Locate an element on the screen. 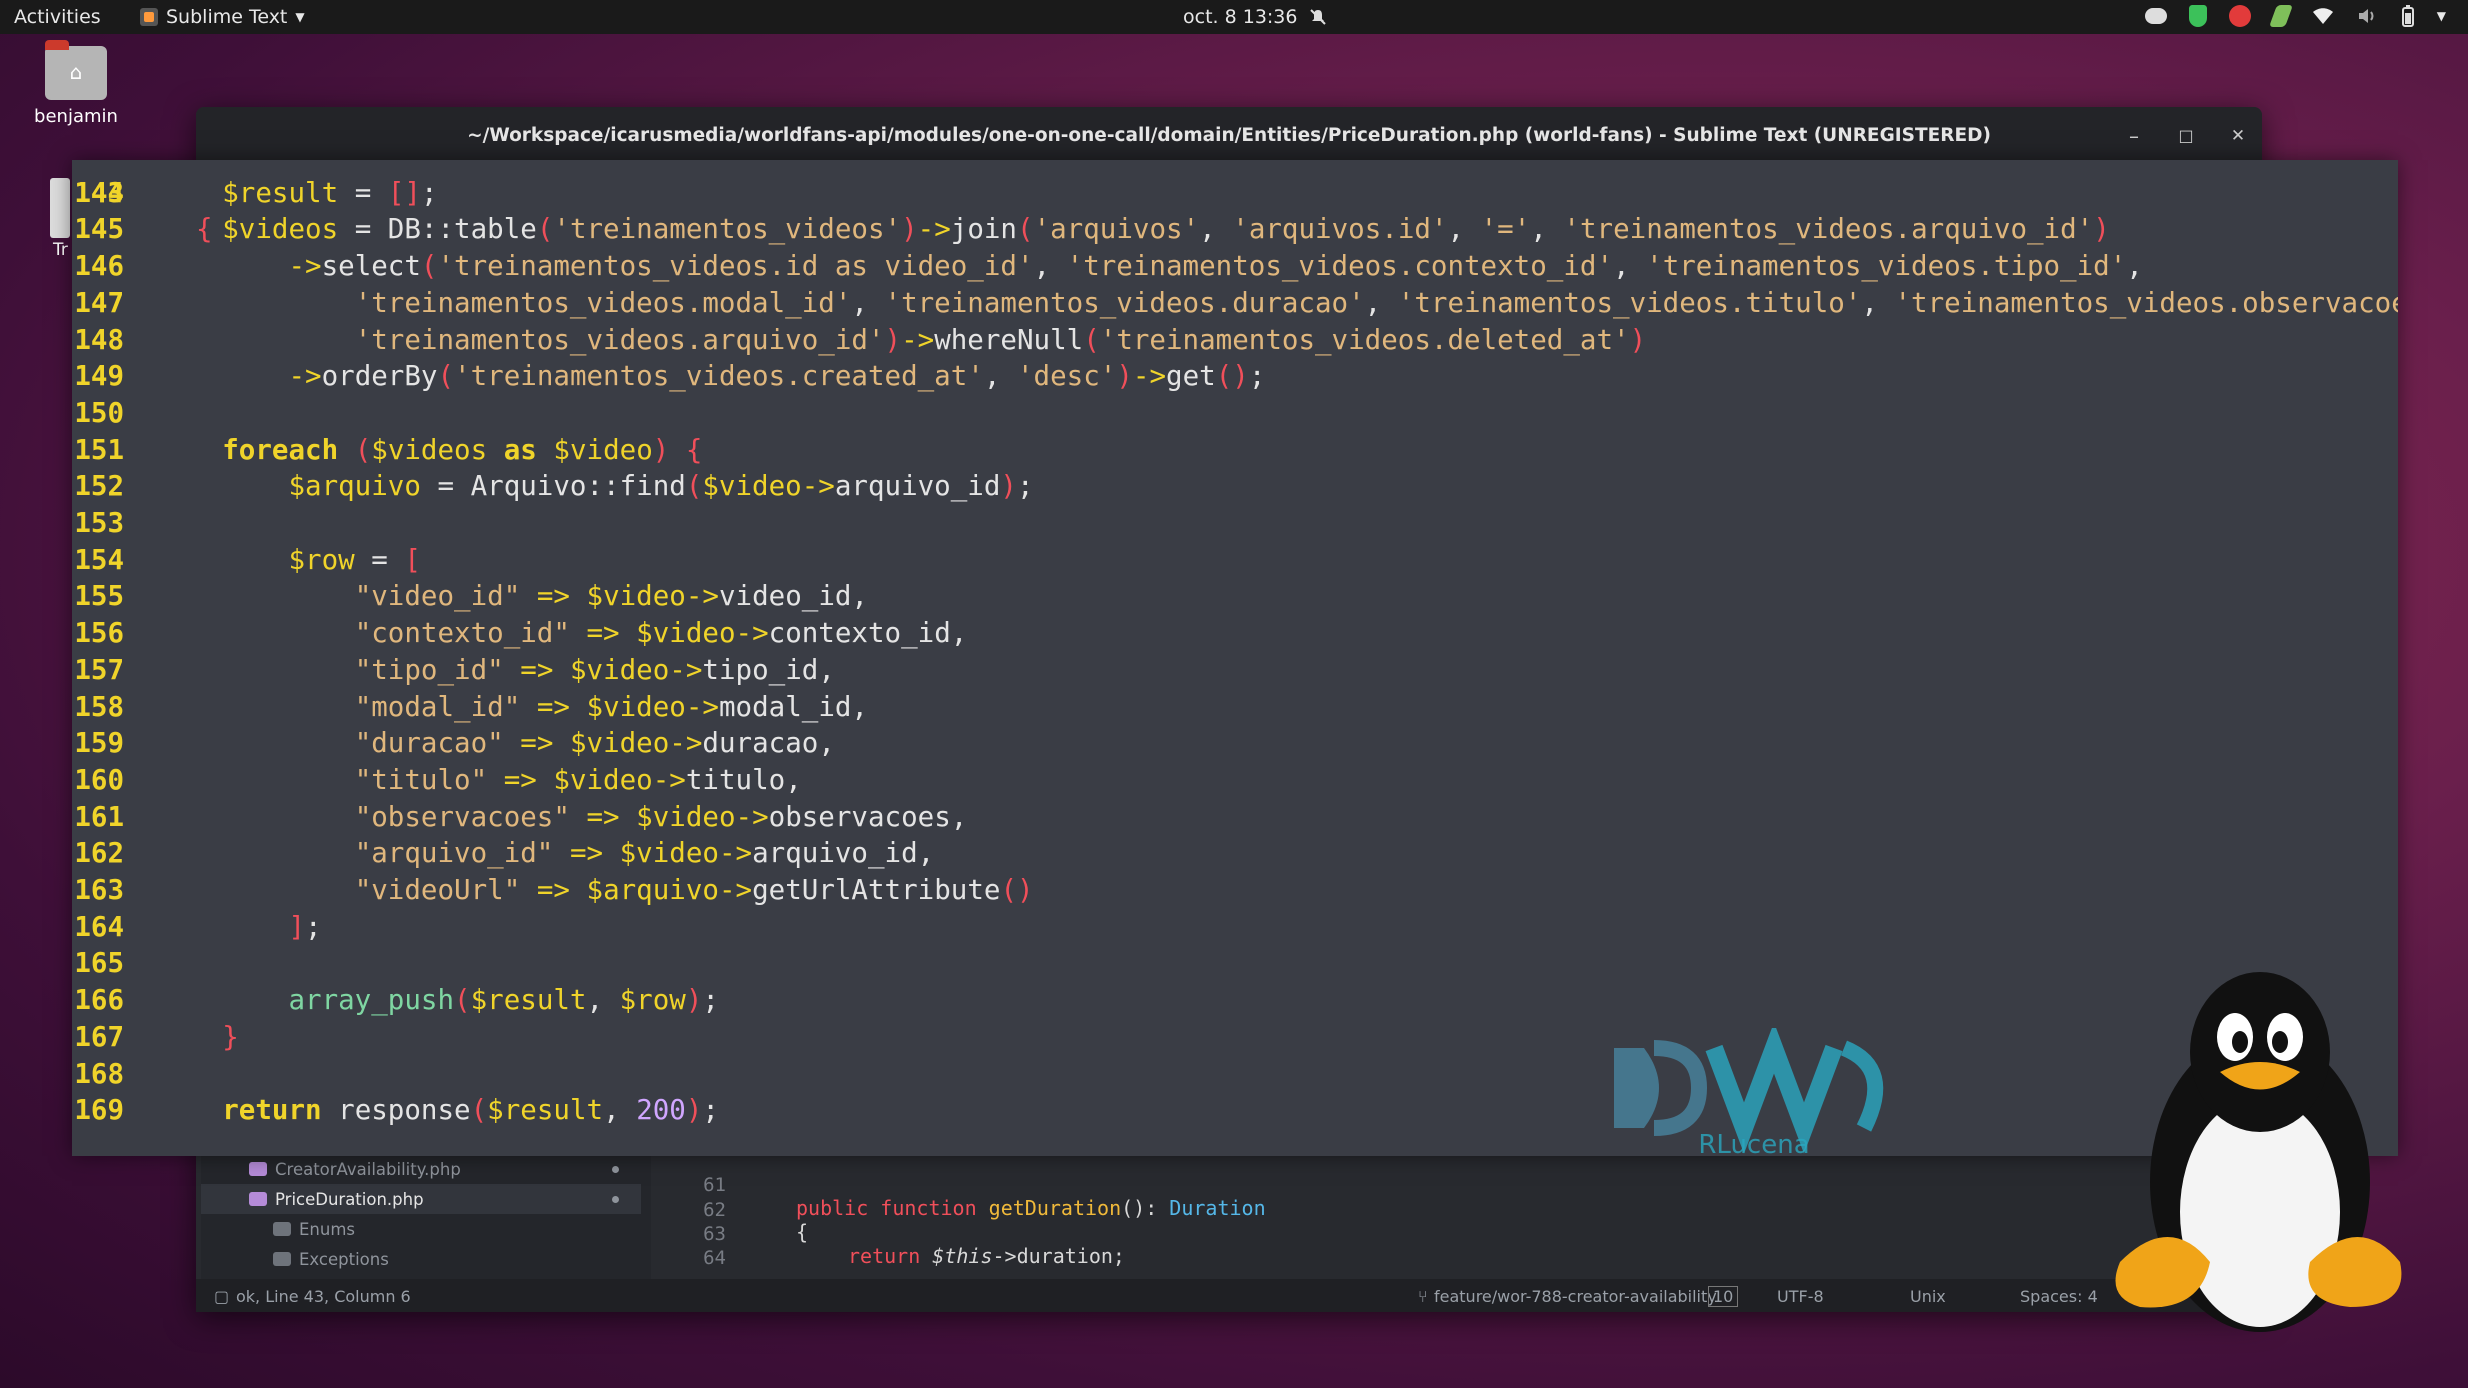 The image size is (2468, 1388). volume-icon is located at coordinates (2368, 16).